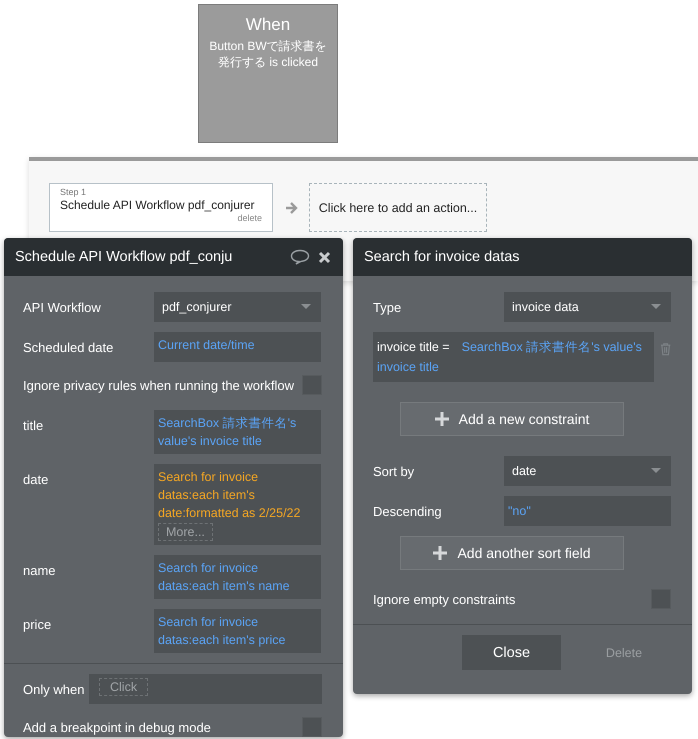  What do you see at coordinates (205, 689) in the screenshot?
I see `condition-field: Click` at bounding box center [205, 689].